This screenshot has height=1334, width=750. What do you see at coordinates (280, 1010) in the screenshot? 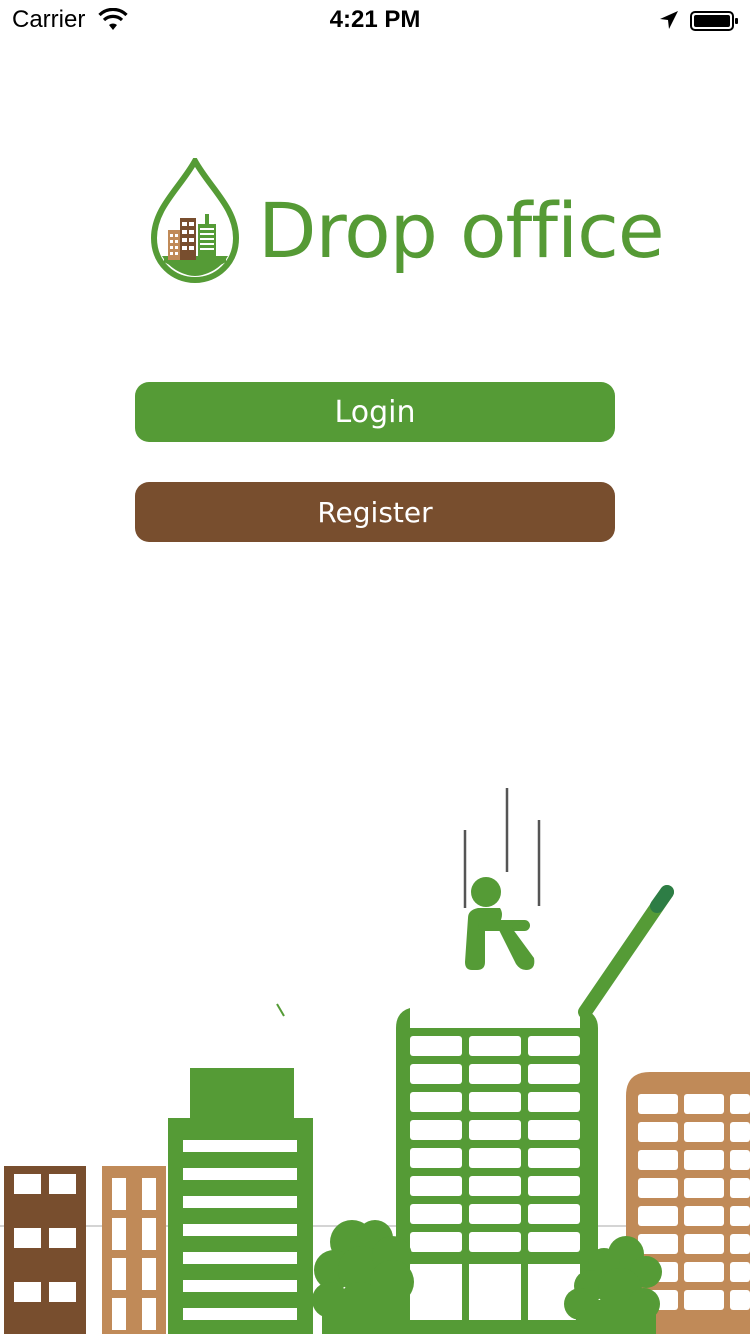
I see `crane-tip` at bounding box center [280, 1010].